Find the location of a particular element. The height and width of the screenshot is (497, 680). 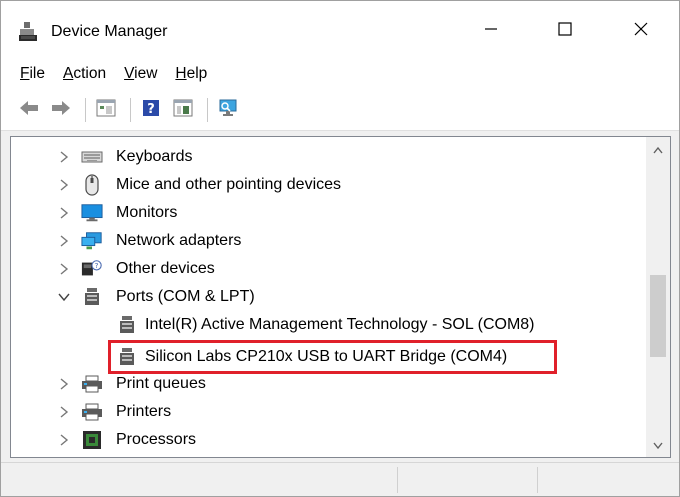

expand-chevron-down-icon is located at coordinates (64, 297).